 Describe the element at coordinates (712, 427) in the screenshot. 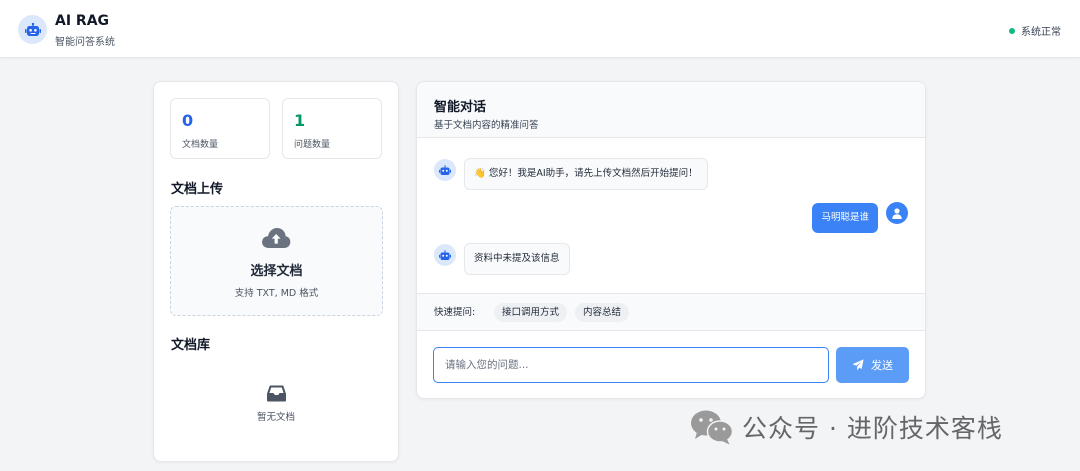

I see `wechat-icon` at that location.